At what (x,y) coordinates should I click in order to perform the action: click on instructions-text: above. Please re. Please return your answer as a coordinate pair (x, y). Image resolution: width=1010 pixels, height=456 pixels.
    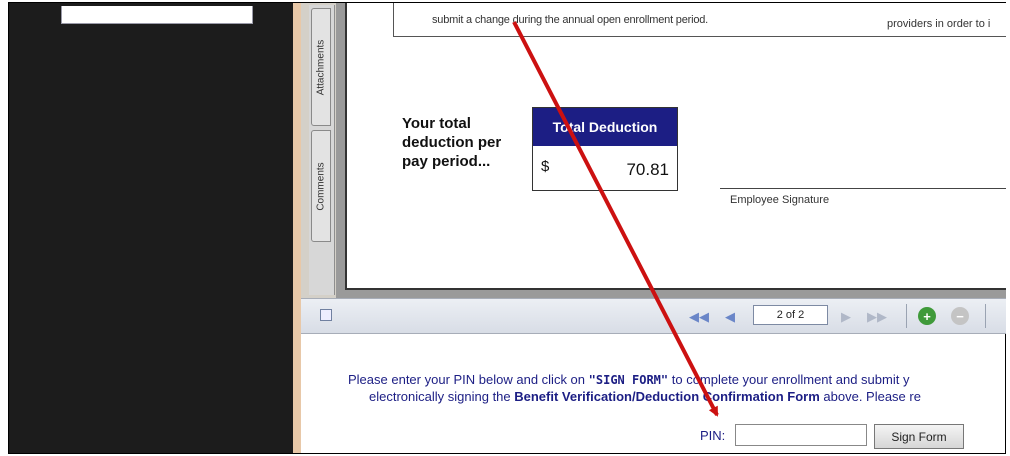
    Looking at the image, I should click on (870, 396).